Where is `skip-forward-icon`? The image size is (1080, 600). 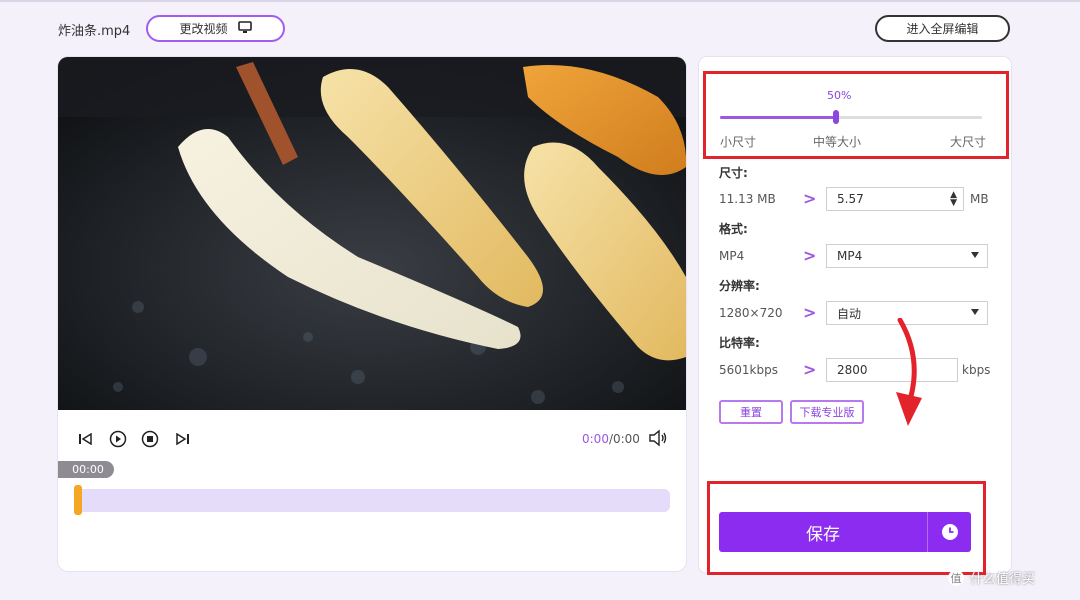
skip-forward-icon is located at coordinates (182, 439).